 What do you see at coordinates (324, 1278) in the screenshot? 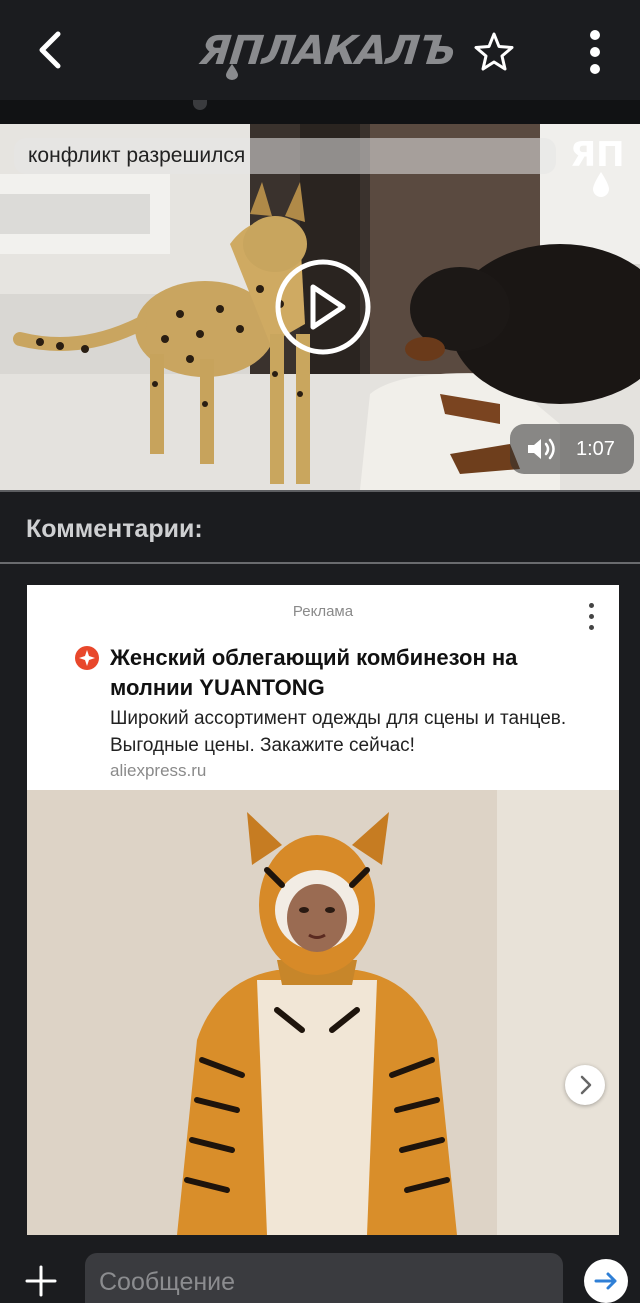
I see `message-input` at bounding box center [324, 1278].